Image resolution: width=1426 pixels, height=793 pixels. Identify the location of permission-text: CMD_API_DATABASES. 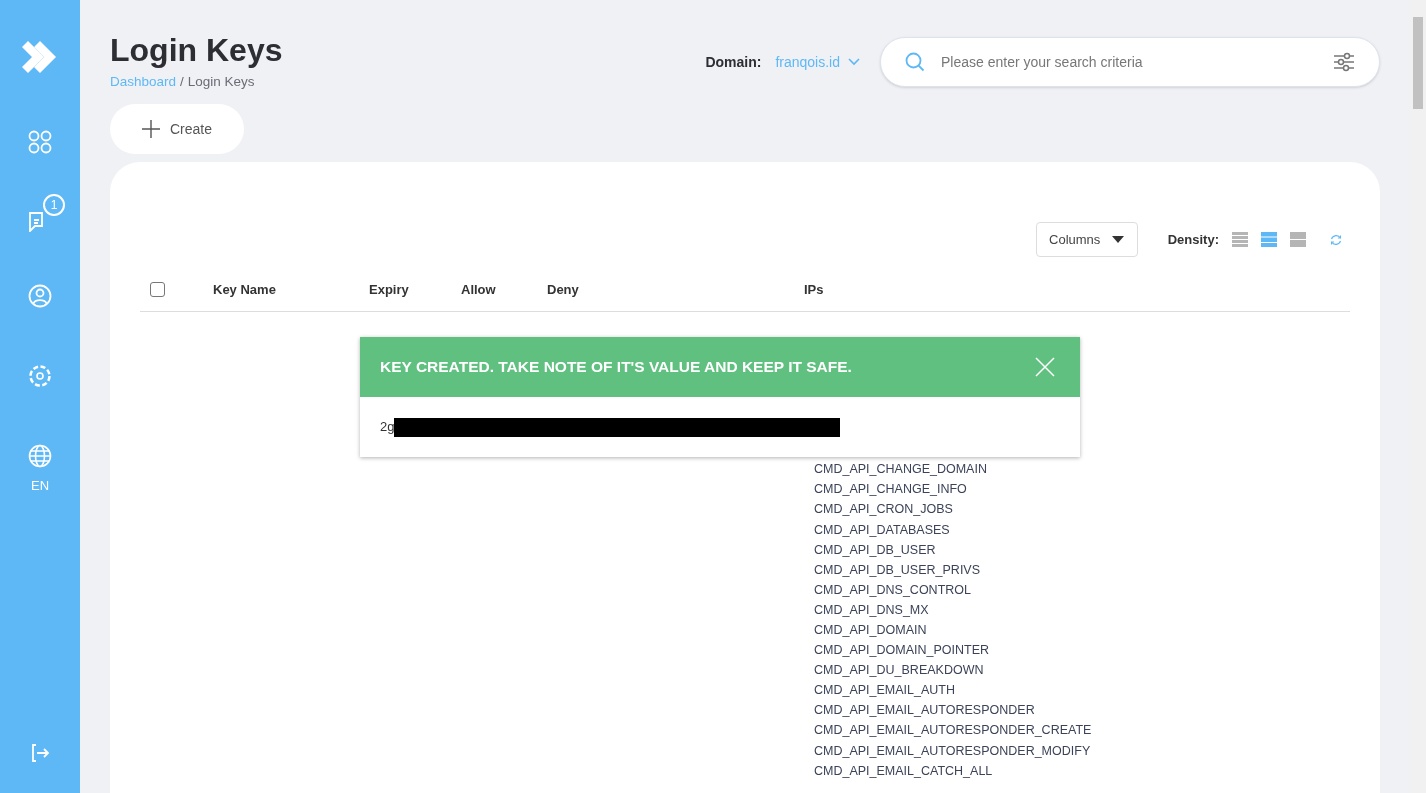
(882, 530).